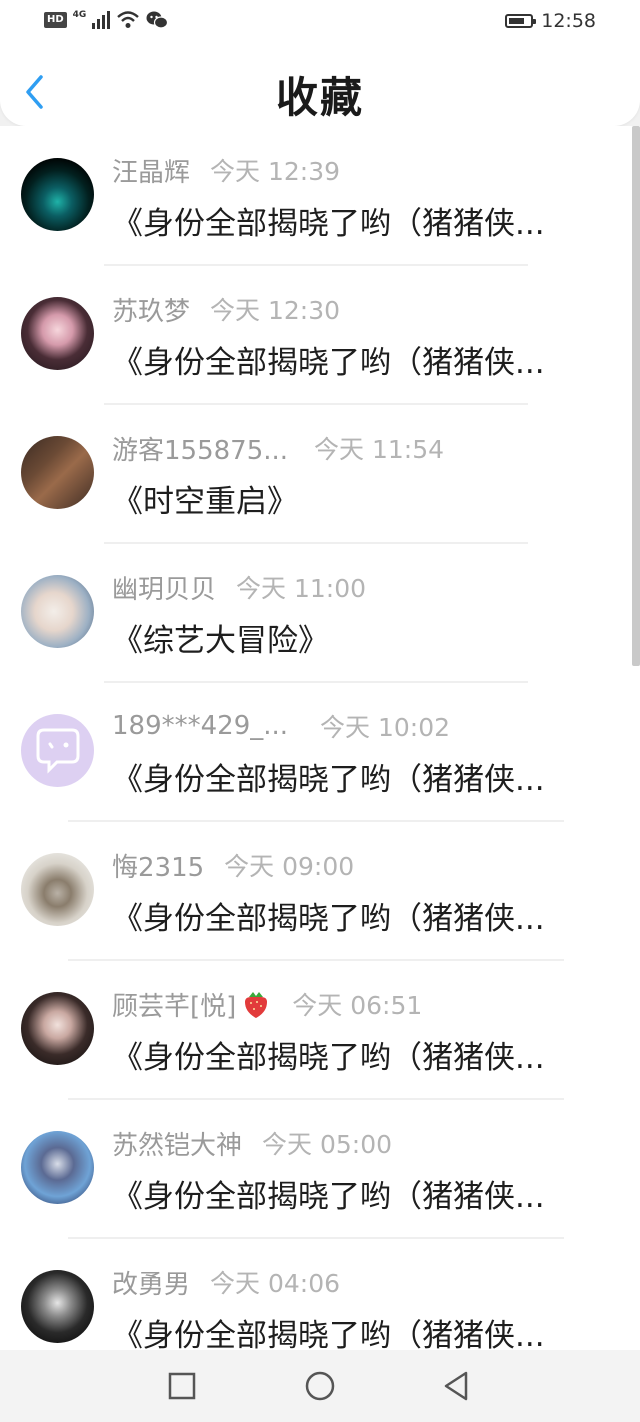  I want to click on navigation-bar, so click(320, 1386).